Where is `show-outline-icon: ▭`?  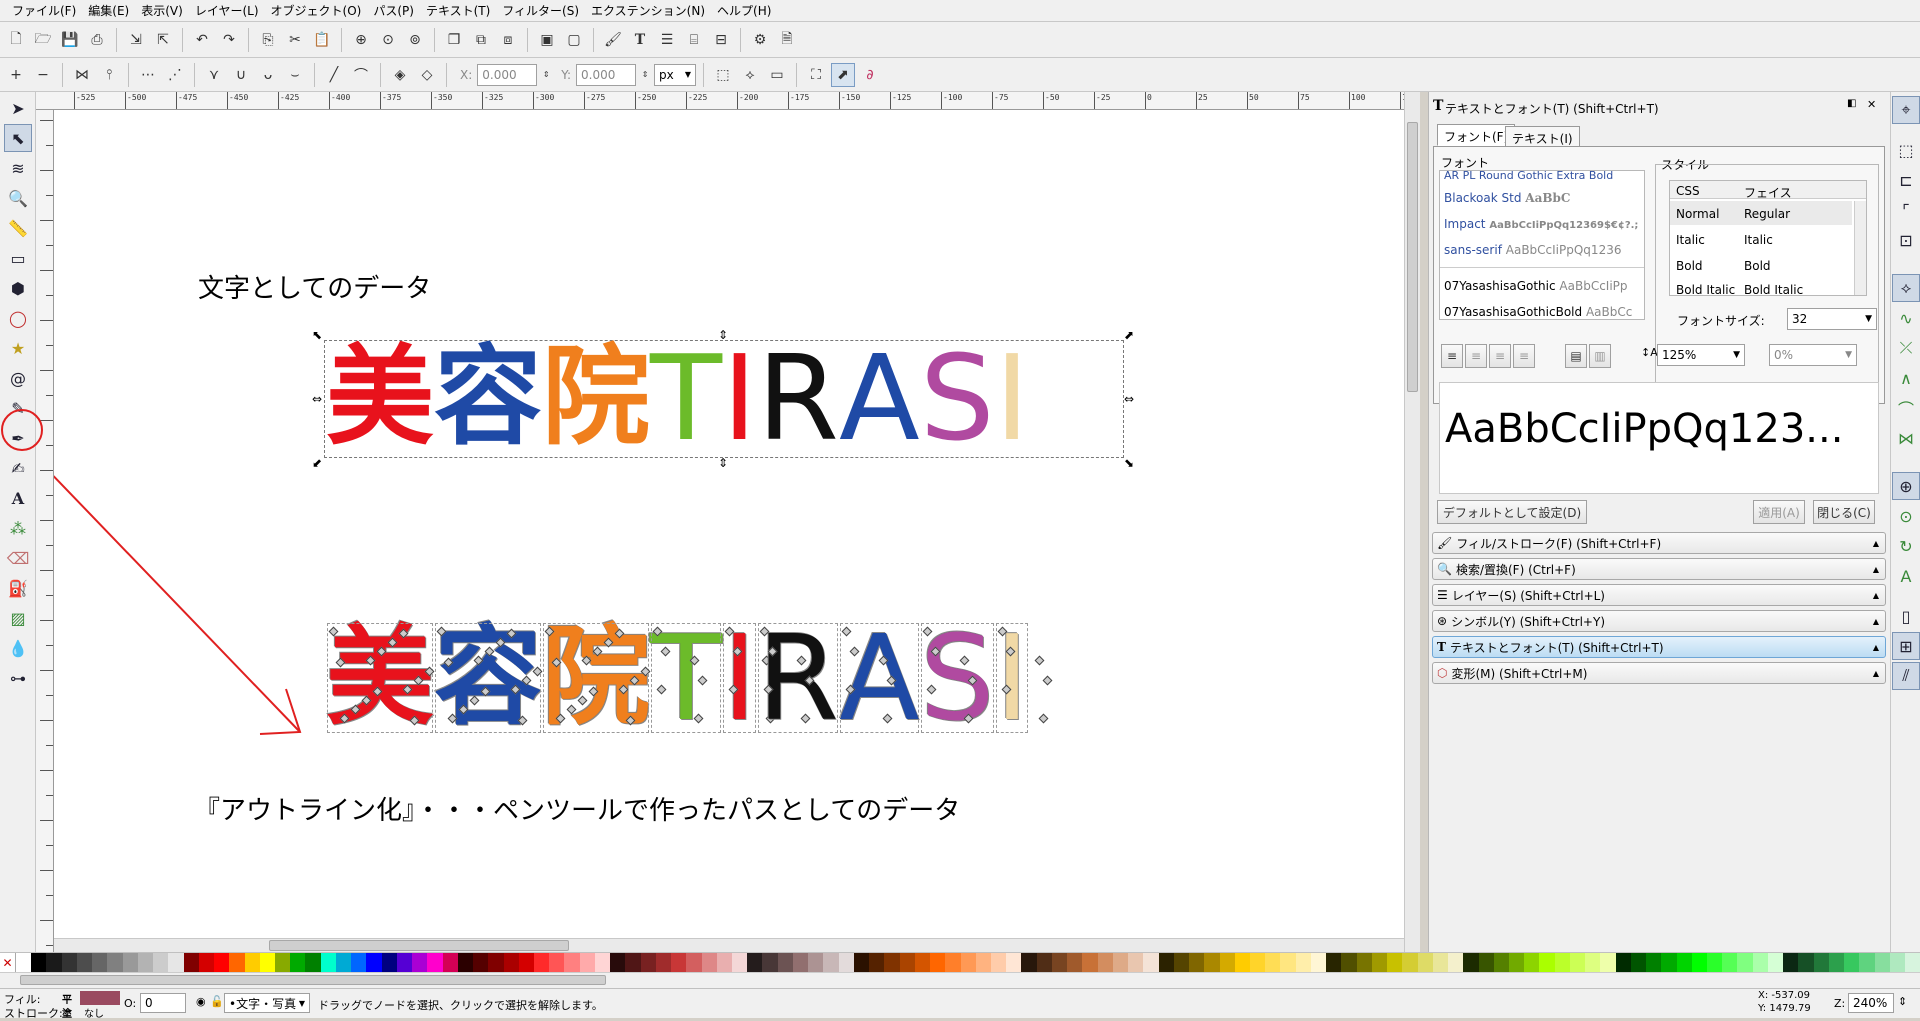 show-outline-icon: ▭ is located at coordinates (777, 75).